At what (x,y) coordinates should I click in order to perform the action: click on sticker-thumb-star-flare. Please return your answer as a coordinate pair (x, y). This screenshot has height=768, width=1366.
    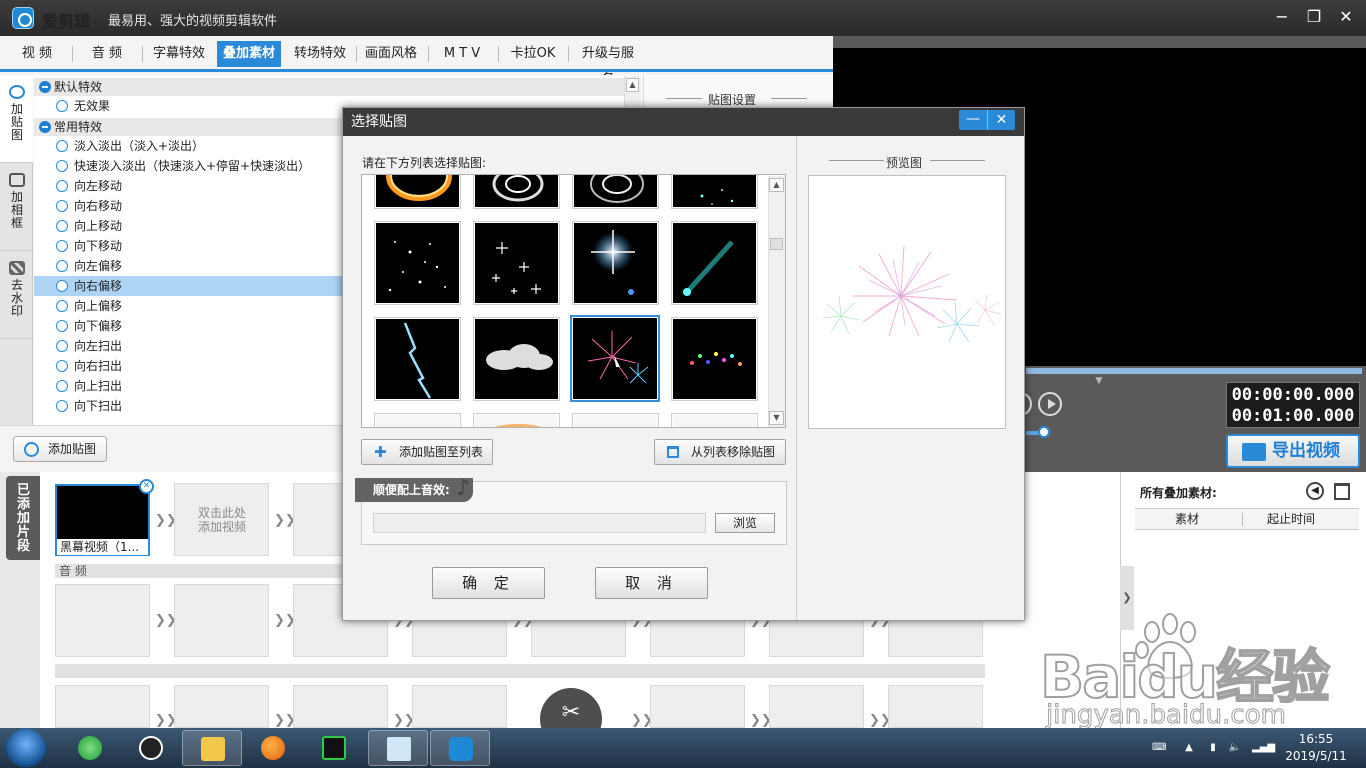
    Looking at the image, I should click on (615, 263).